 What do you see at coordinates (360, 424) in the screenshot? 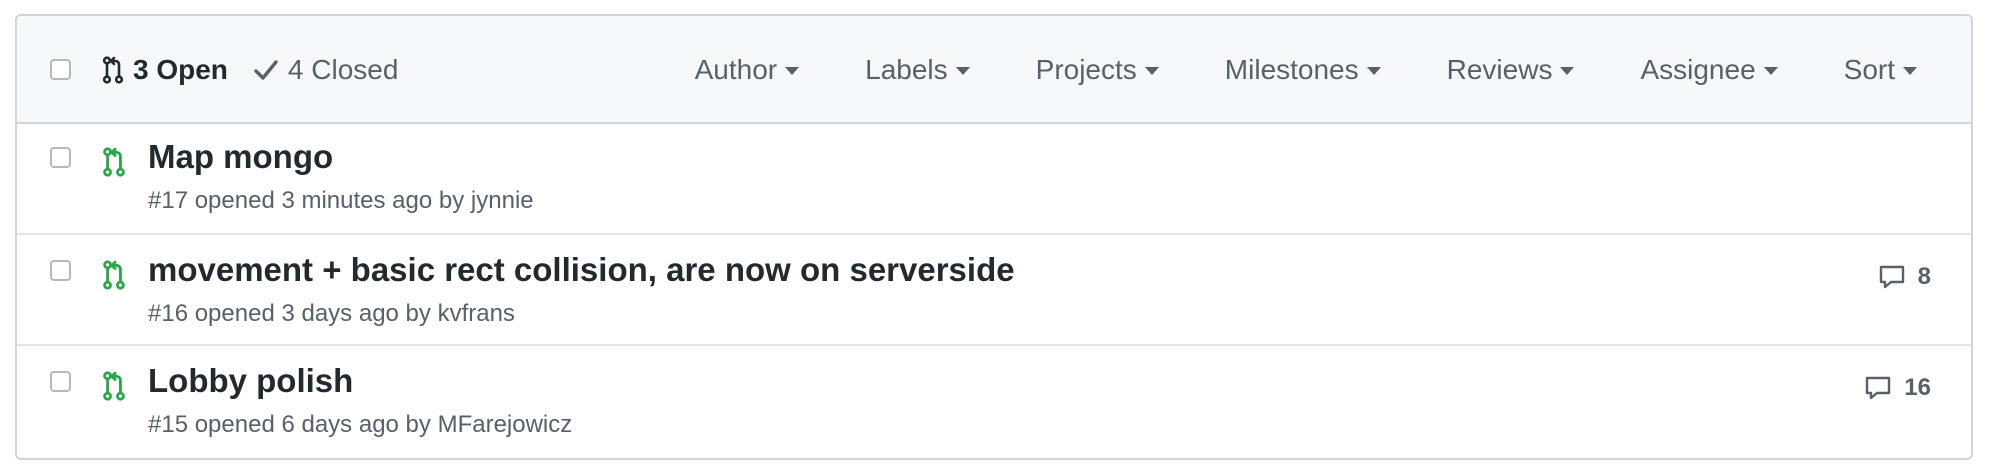
I see `pr-meta: #15 opened 6 days ago by MFarejowicz` at bounding box center [360, 424].